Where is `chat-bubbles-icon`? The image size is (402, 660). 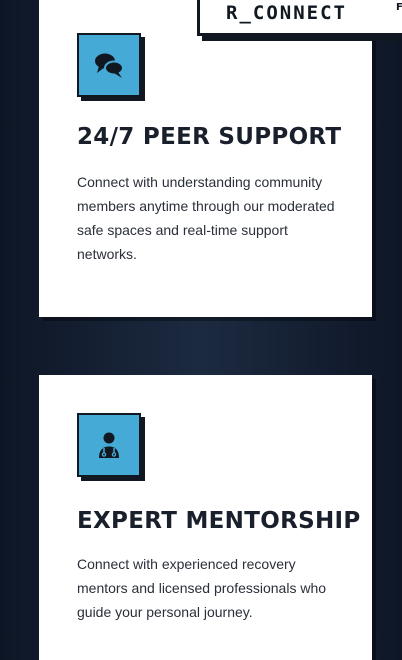
chat-bubbles-icon is located at coordinates (109, 65).